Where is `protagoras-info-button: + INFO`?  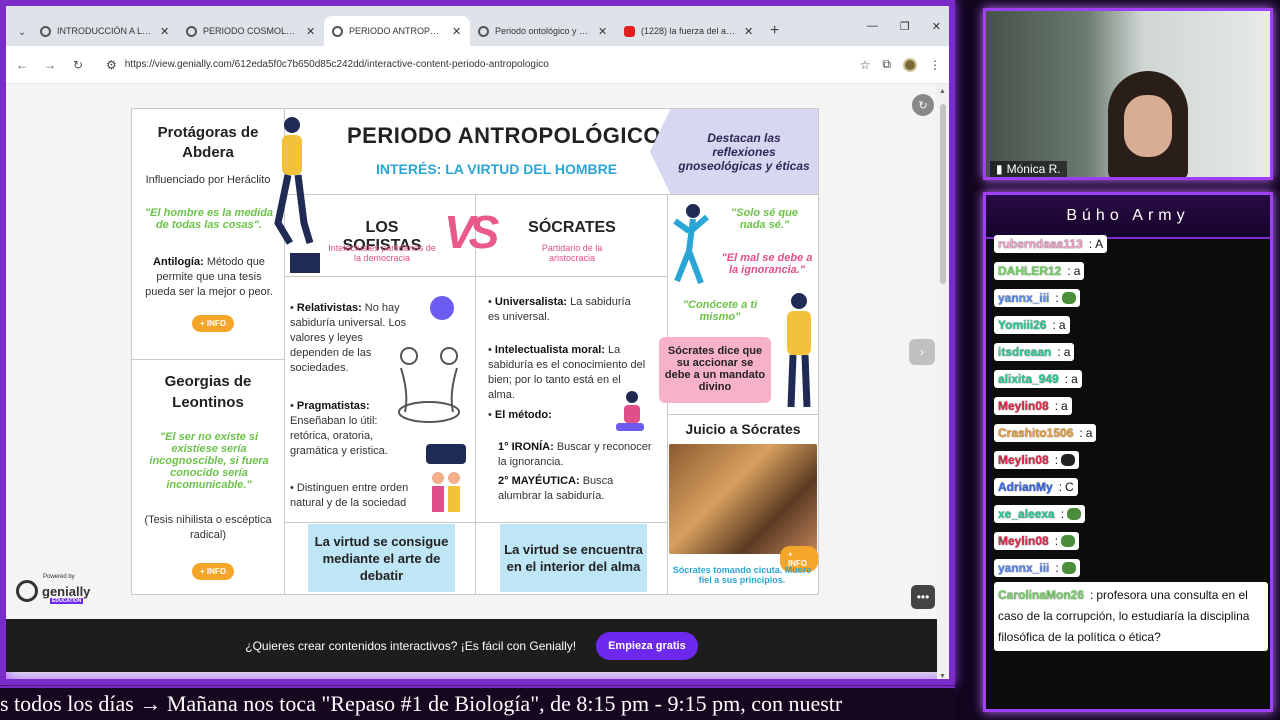
protagoras-info-button: + INFO is located at coordinates (213, 323).